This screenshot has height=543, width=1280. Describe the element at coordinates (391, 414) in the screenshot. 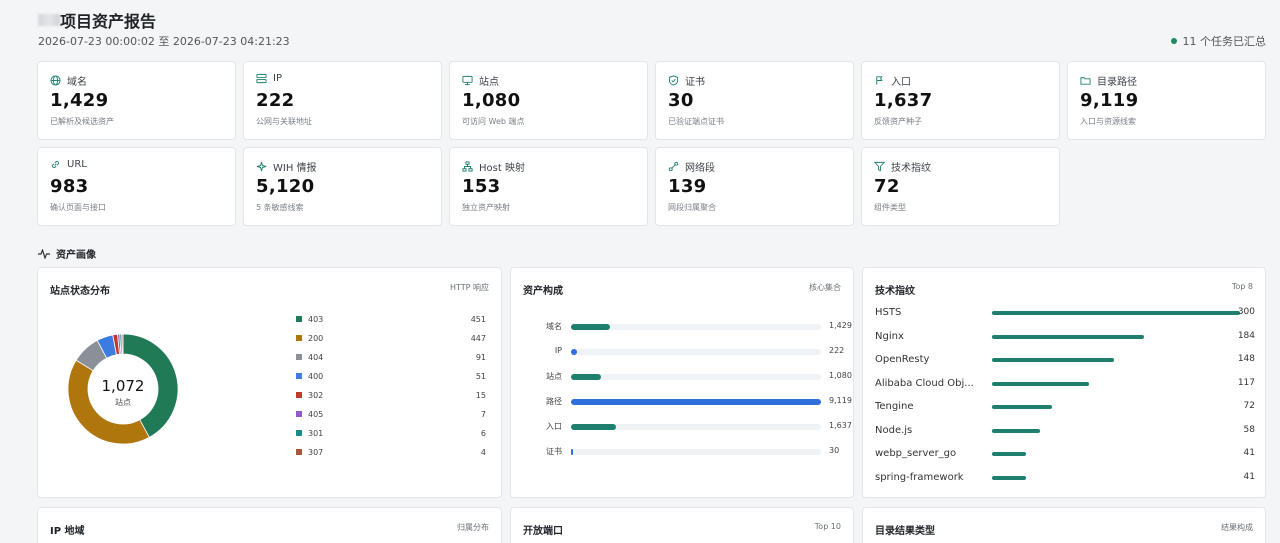

I see `legend-item: 405 7` at that location.